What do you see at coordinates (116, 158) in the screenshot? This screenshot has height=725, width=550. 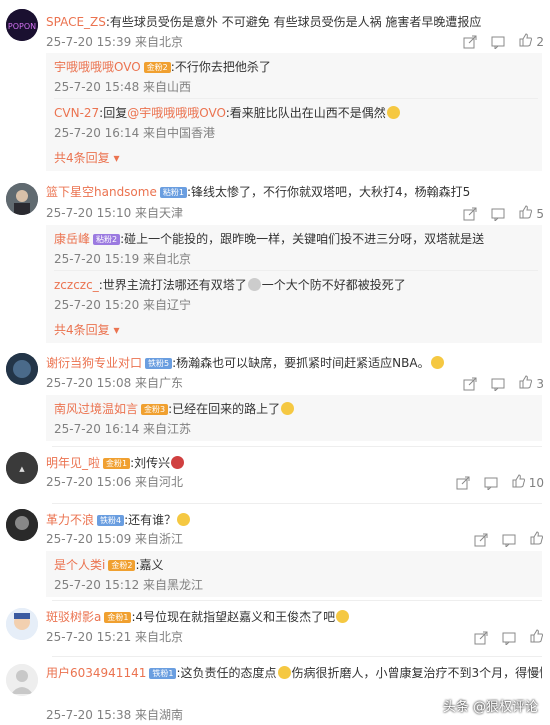 I see `chevron-down-icon: ▾` at bounding box center [116, 158].